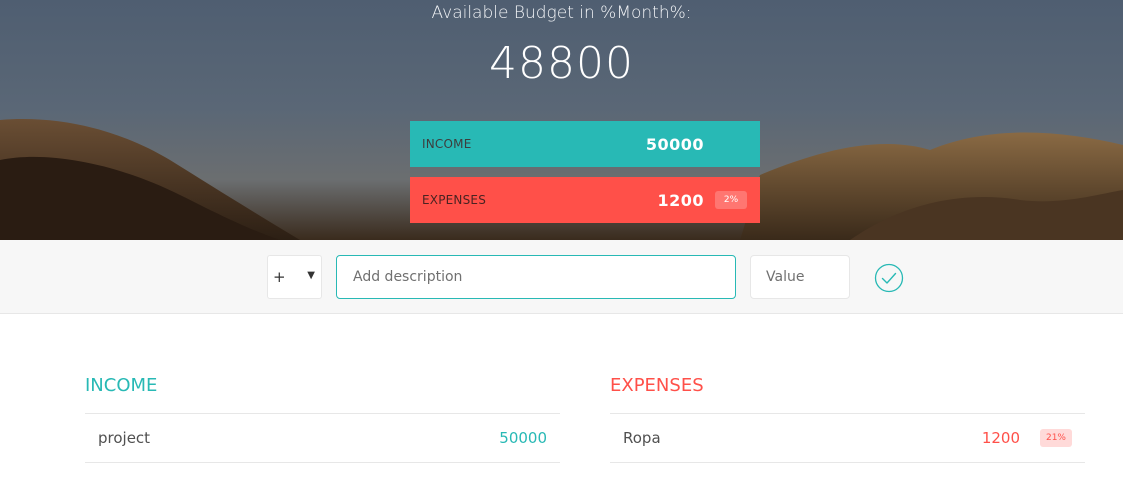  I want to click on expense-item-description: Ropa, so click(642, 438).